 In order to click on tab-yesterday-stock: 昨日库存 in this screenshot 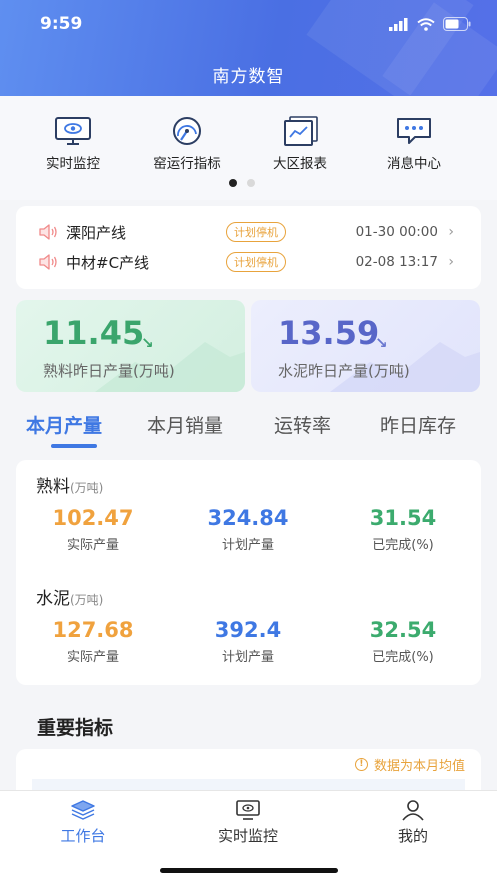, I will do `click(418, 424)`.